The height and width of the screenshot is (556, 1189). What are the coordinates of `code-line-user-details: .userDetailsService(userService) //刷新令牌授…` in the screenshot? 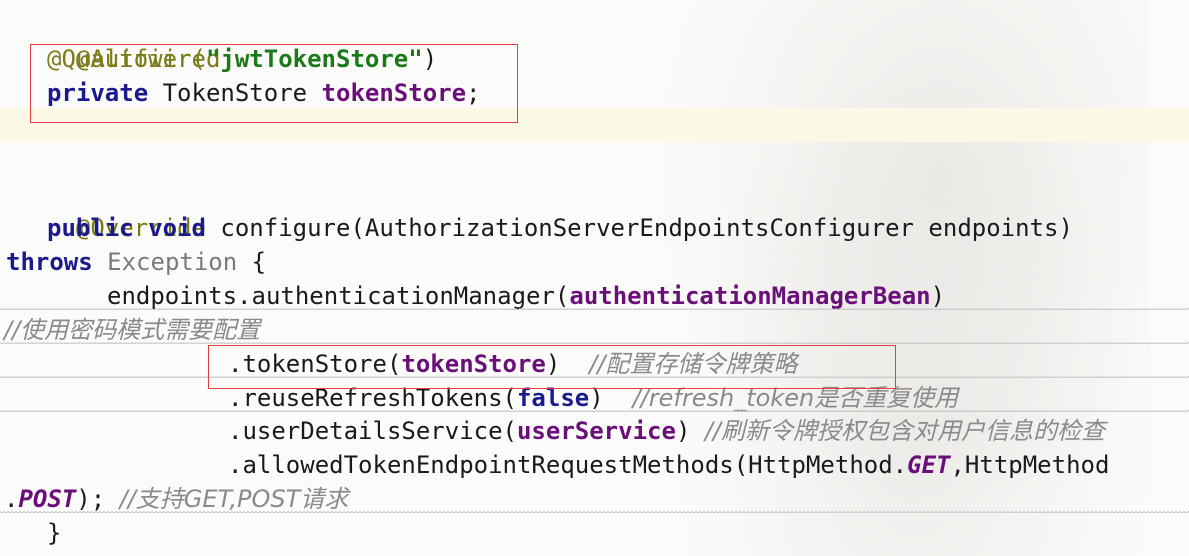 It's located at (666, 431).